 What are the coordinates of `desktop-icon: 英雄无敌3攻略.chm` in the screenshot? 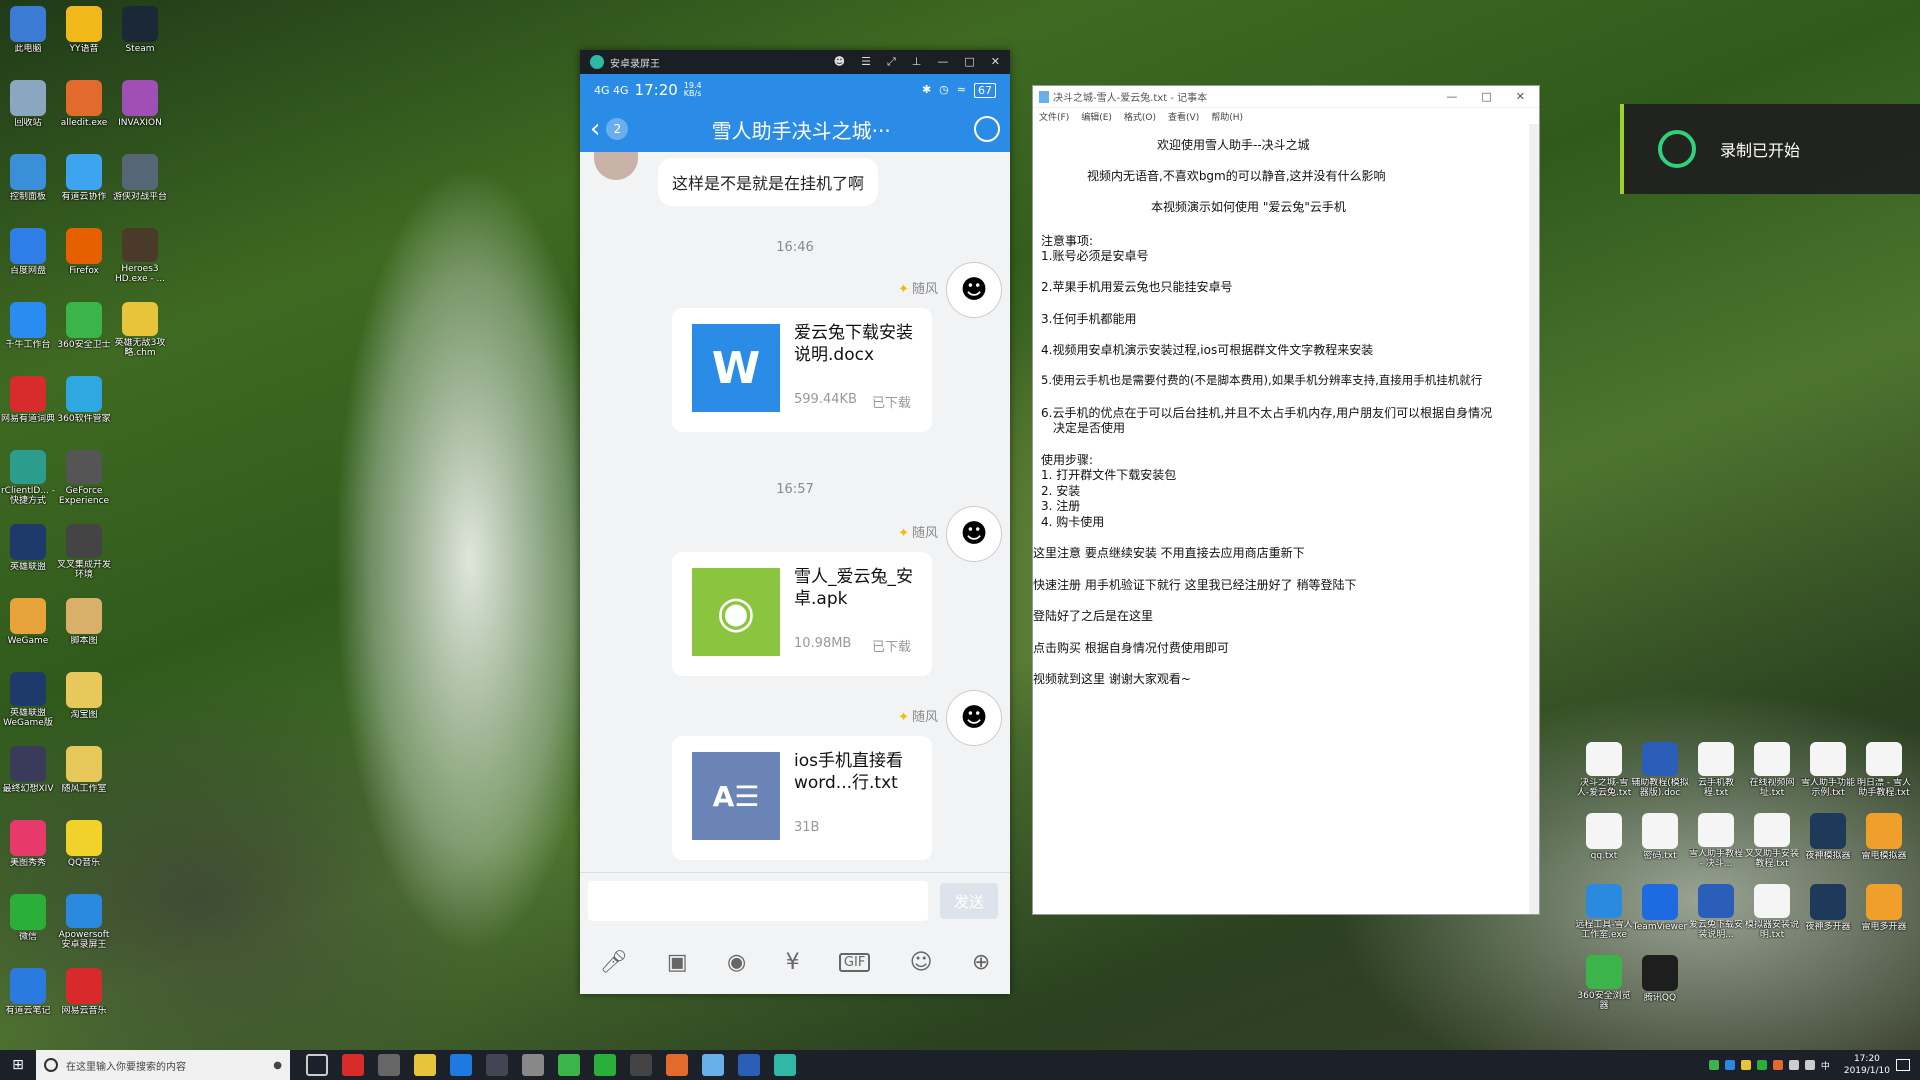 It's located at (140, 328).